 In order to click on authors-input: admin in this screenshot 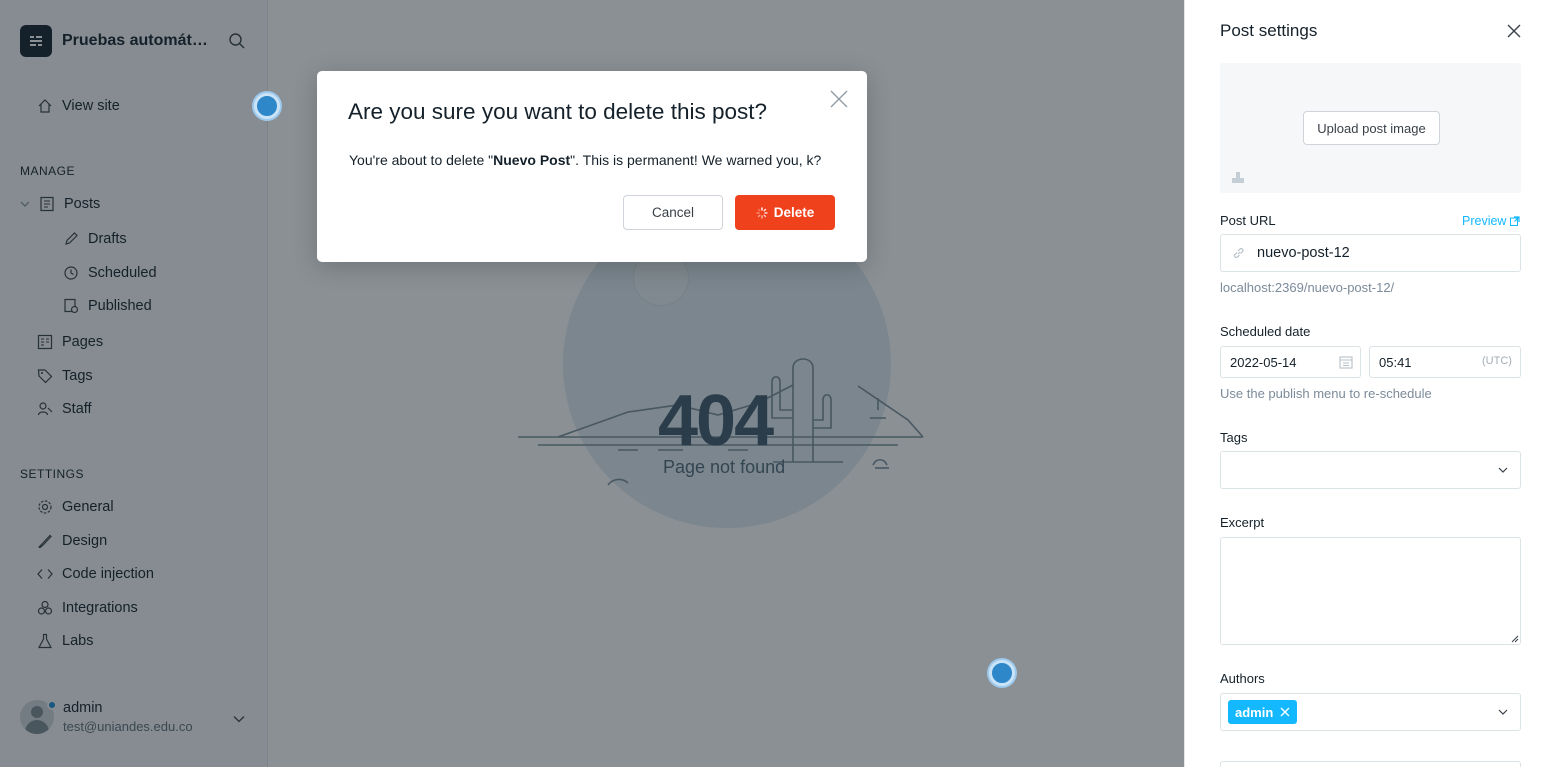, I will do `click(1370, 712)`.